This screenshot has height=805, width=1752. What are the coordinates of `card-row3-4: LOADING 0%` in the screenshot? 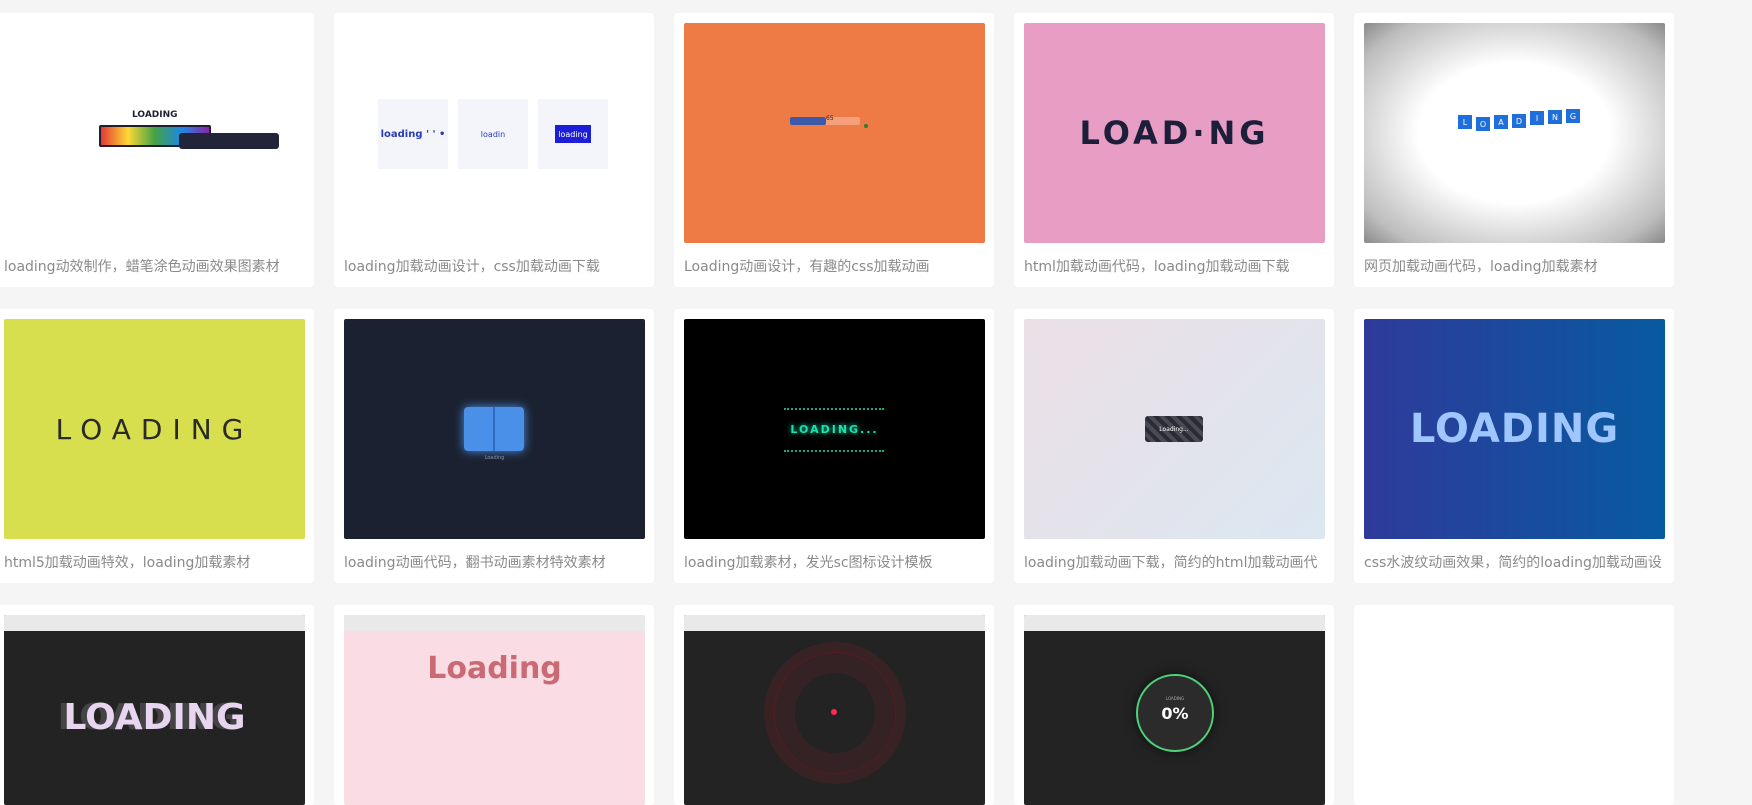 It's located at (1174, 705).